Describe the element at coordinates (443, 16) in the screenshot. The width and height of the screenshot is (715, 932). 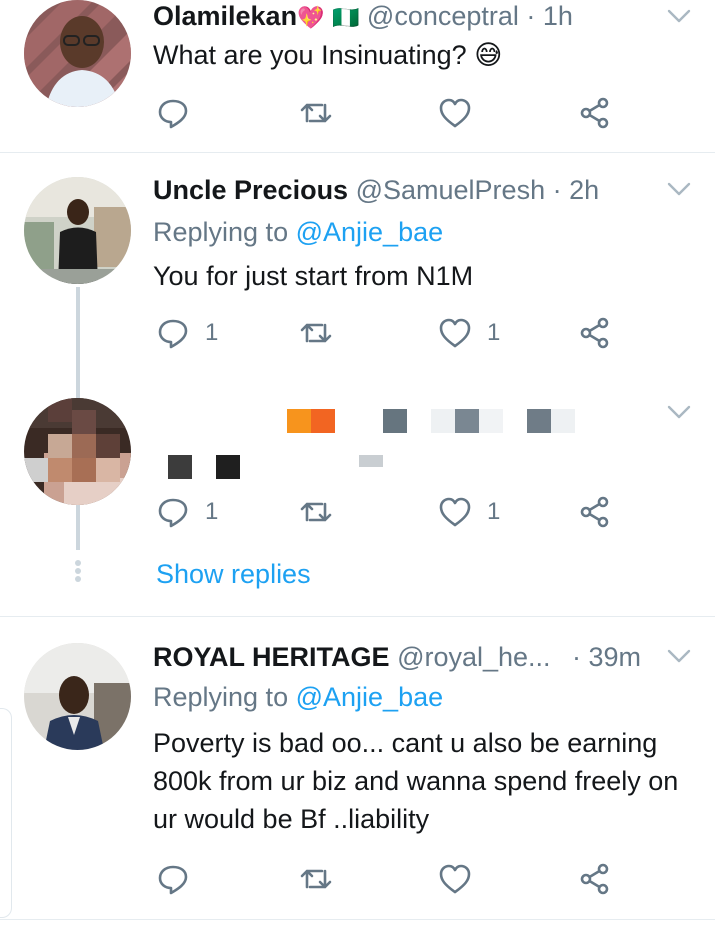
I see `handle: @conceptral` at that location.